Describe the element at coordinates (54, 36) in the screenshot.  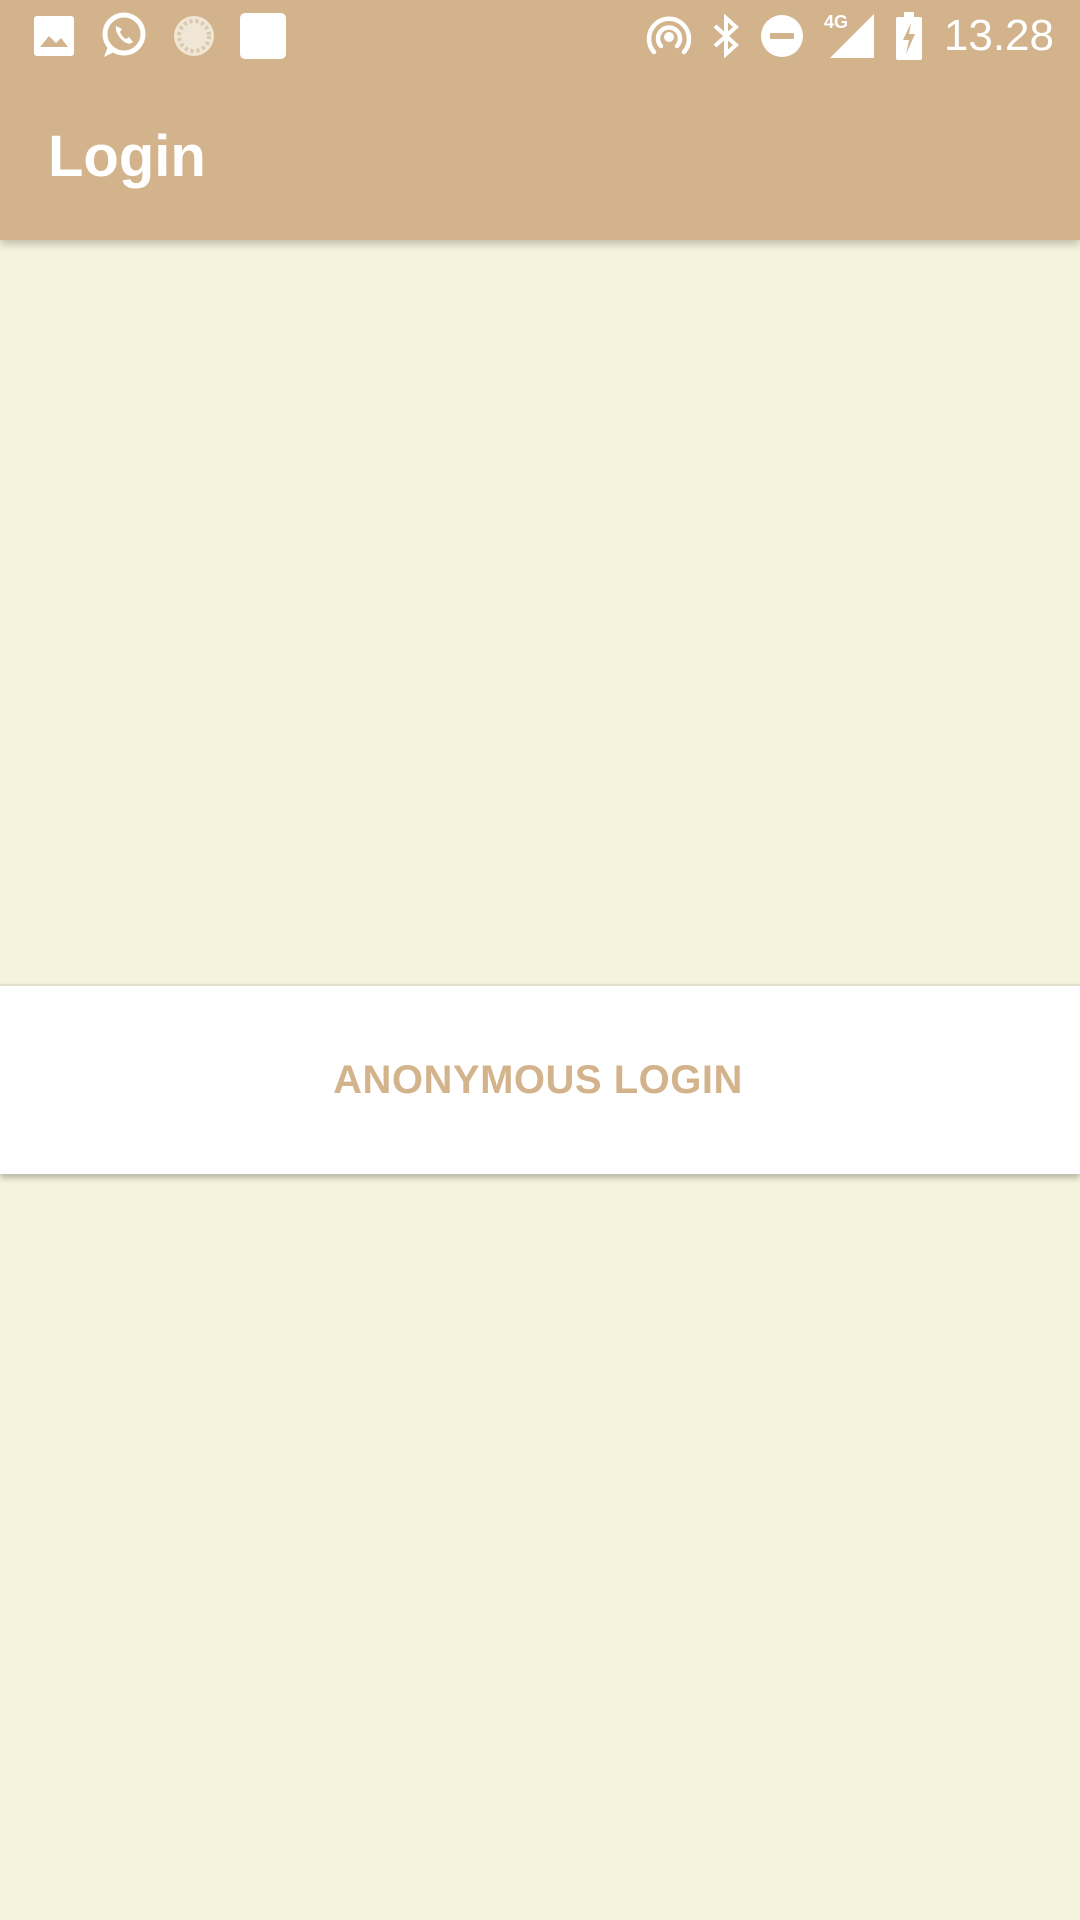
I see `gallery-icon` at that location.